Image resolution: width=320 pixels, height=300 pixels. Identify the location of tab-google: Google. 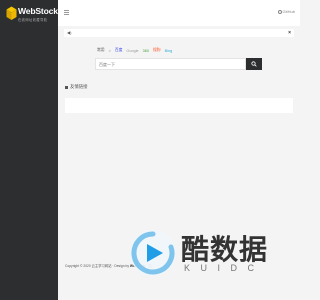
(132, 51).